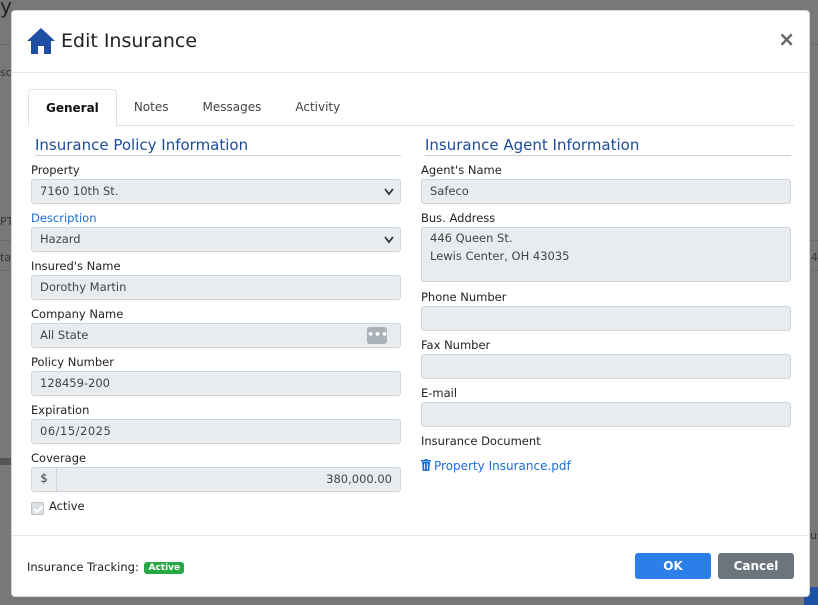 The width and height of the screenshot is (818, 605). I want to click on policy-section-title: Insurance Policy Information, so click(218, 146).